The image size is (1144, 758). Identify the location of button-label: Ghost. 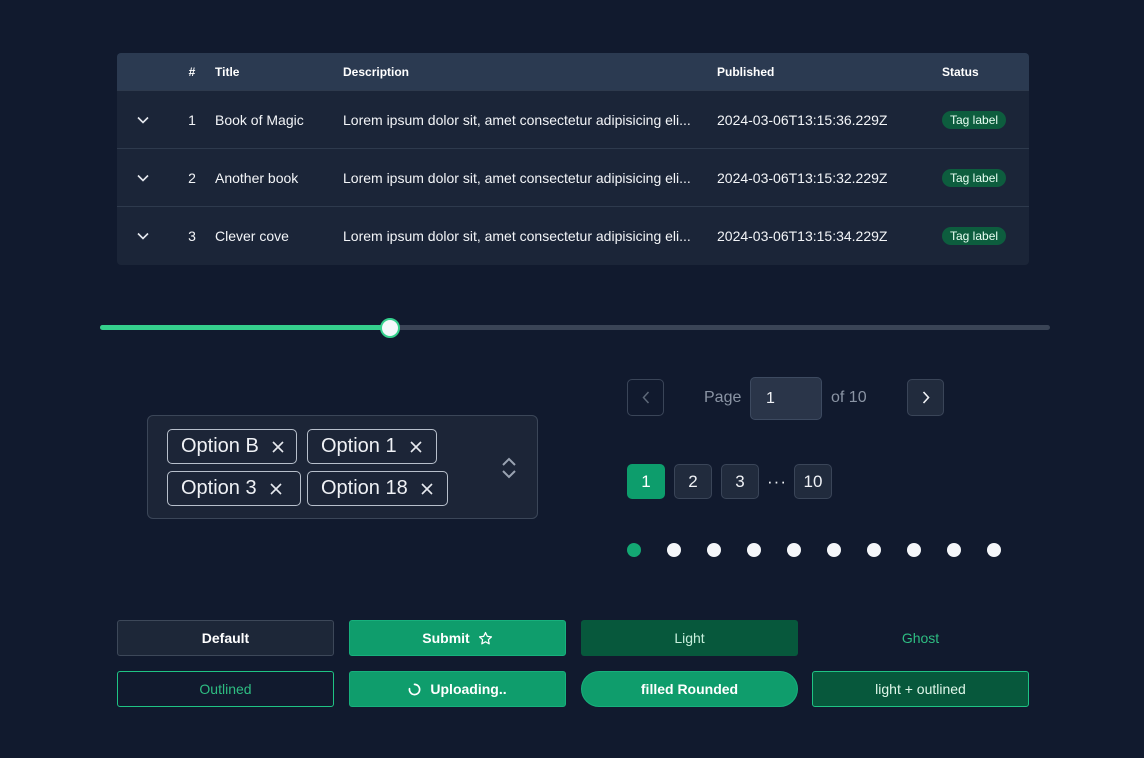
(920, 638).